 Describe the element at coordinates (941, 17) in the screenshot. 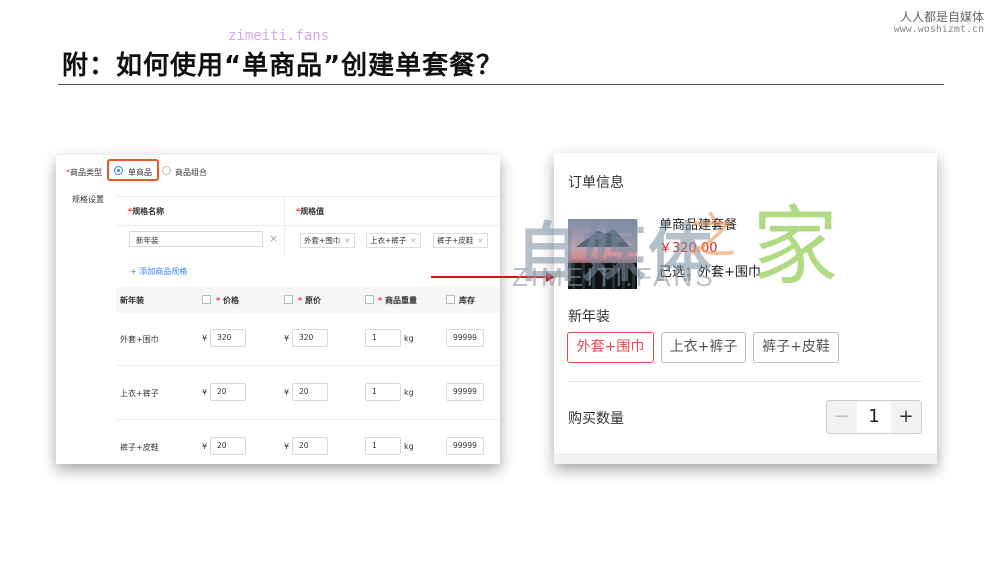

I see `site-name: 人人都是自媒体` at that location.